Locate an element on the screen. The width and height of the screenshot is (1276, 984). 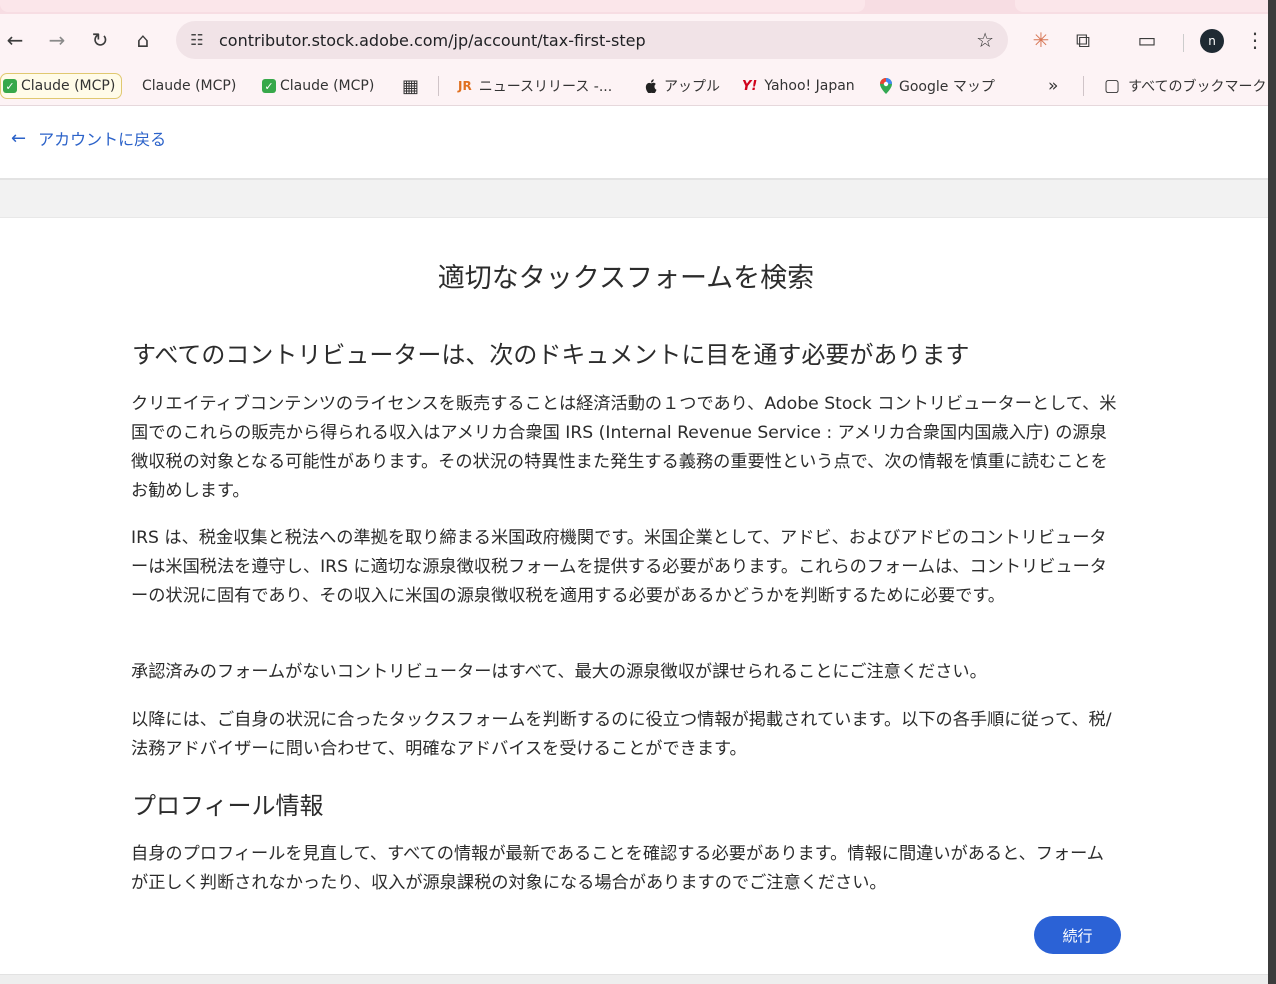
toolbar-divider is located at coordinates (1183, 43).